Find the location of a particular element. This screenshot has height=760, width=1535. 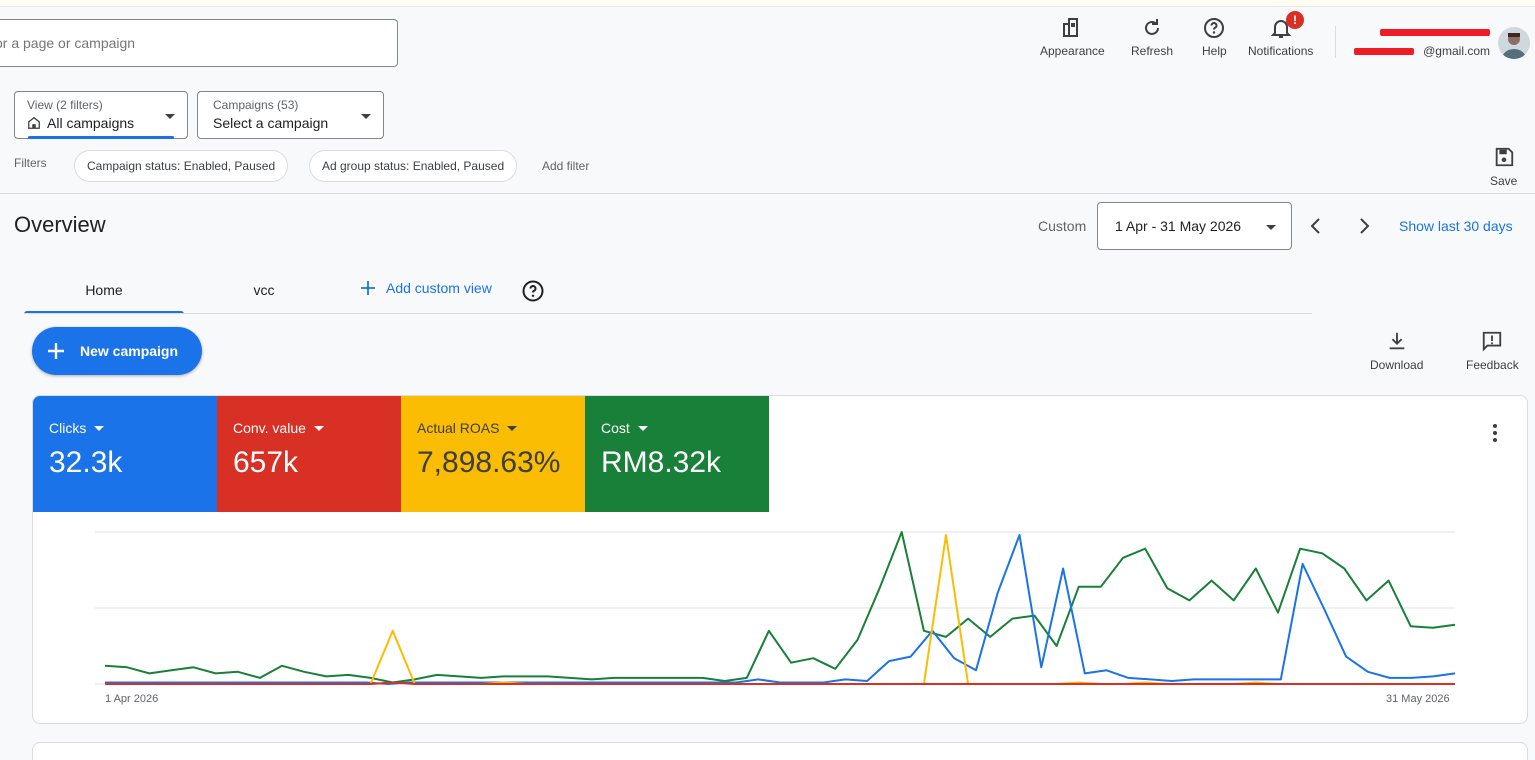

store-icon is located at coordinates (34, 122).